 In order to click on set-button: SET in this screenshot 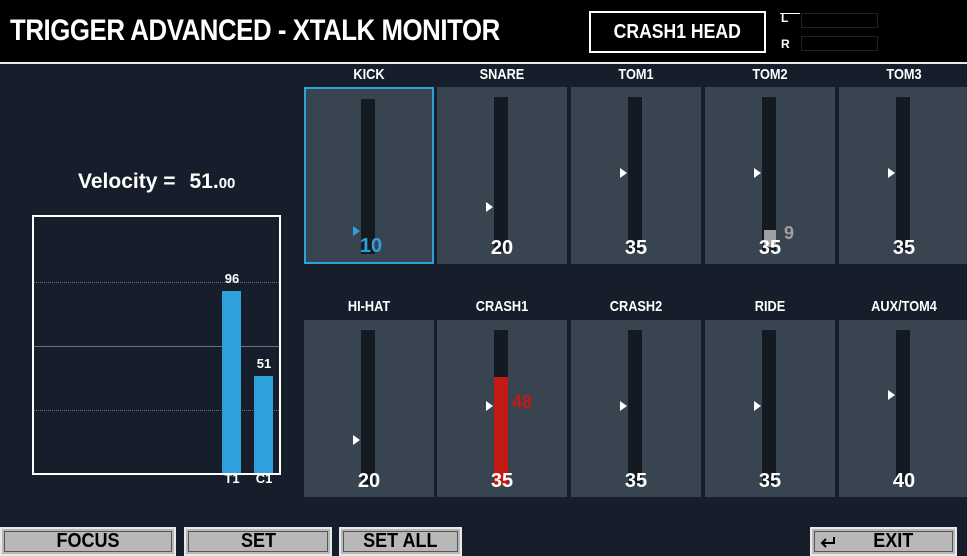, I will do `click(258, 541)`.